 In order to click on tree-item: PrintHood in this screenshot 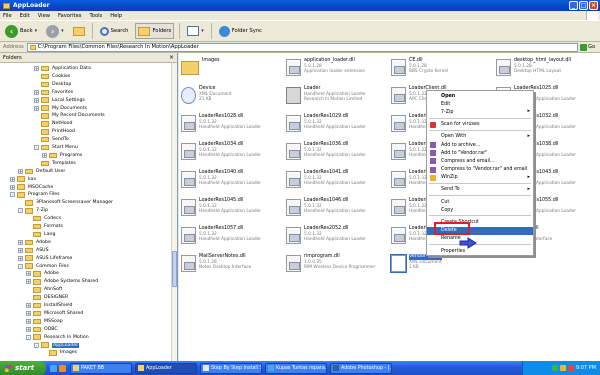, I will do `click(54, 131)`.